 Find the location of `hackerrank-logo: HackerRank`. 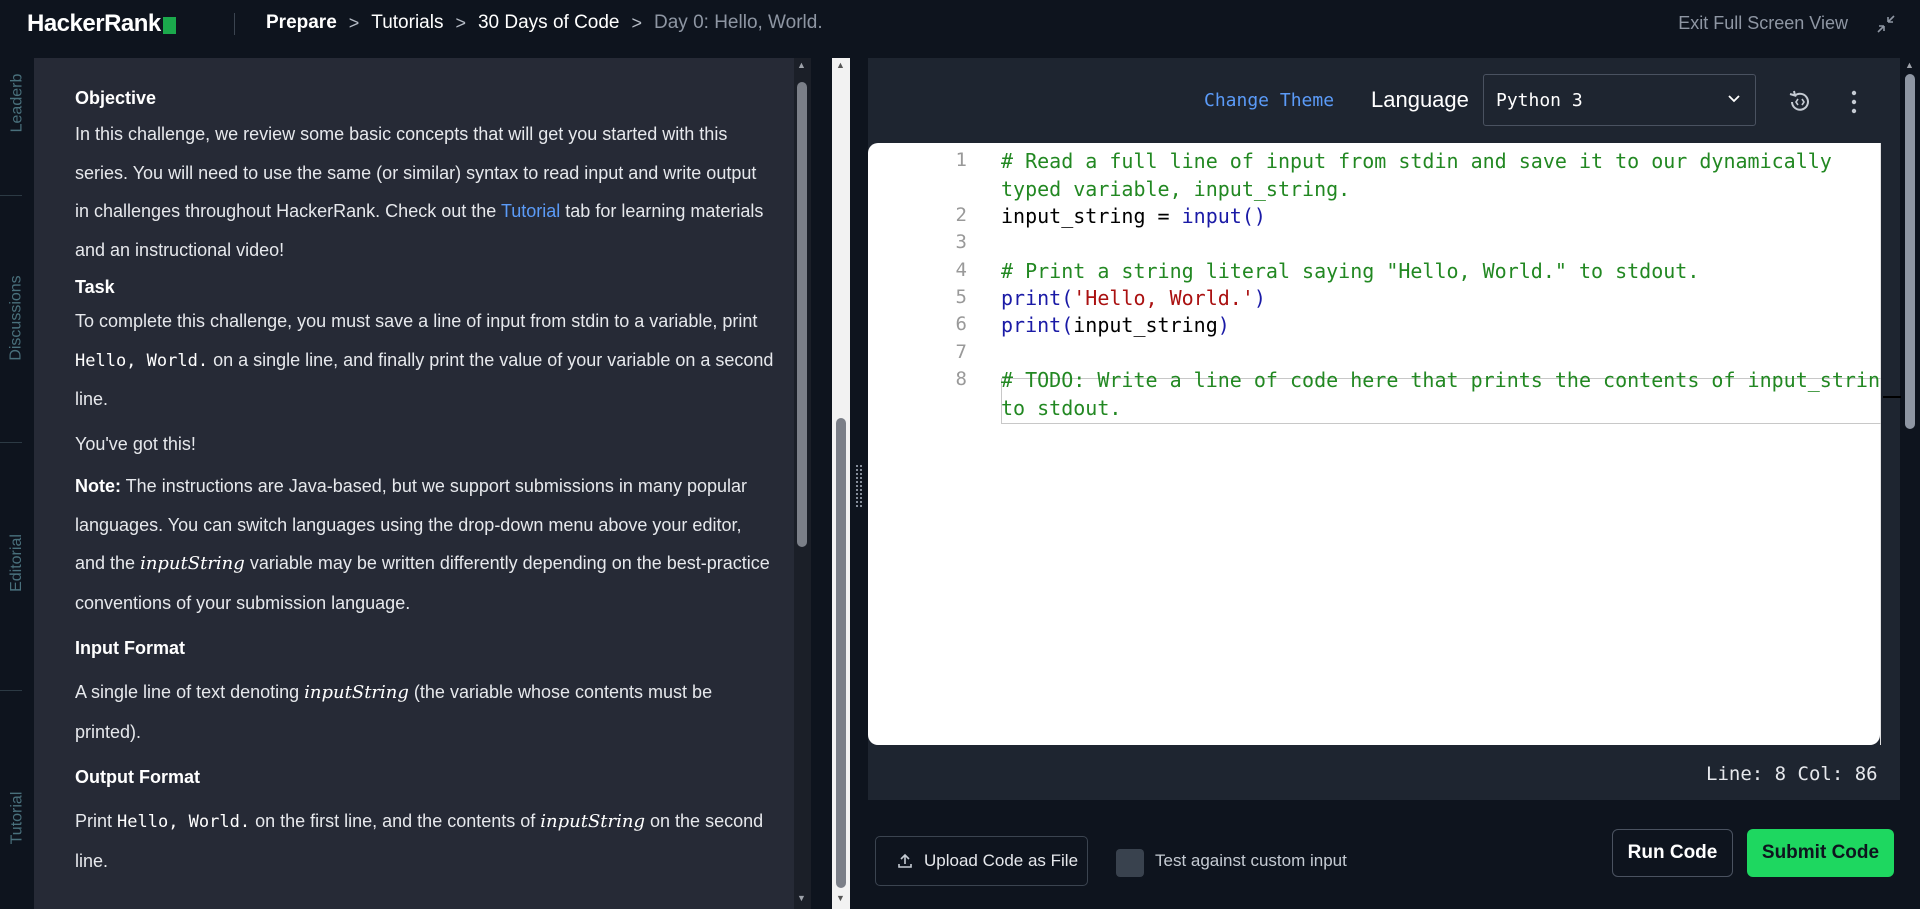

hackerrank-logo: HackerRank is located at coordinates (101, 24).